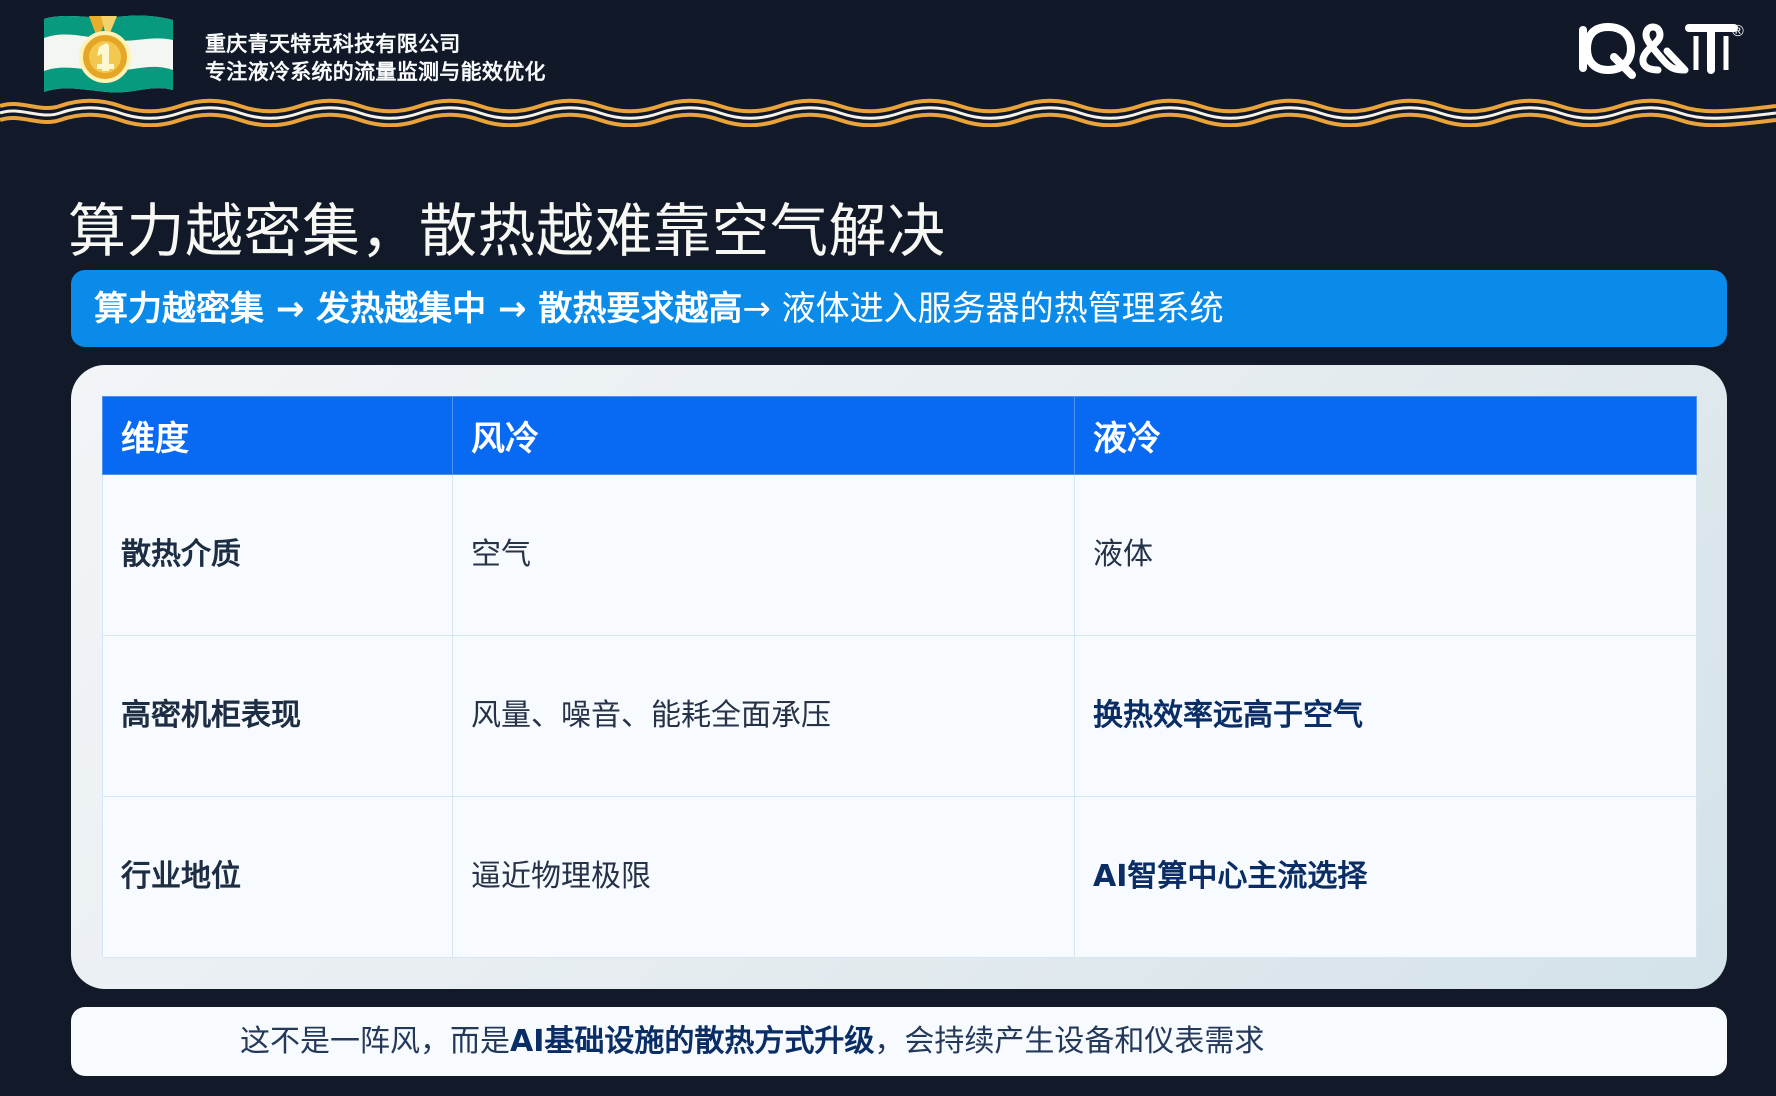  Describe the element at coordinates (375, 1041) in the screenshot. I see `bottom-note-prefix: 这不是一阵风，而是` at that location.